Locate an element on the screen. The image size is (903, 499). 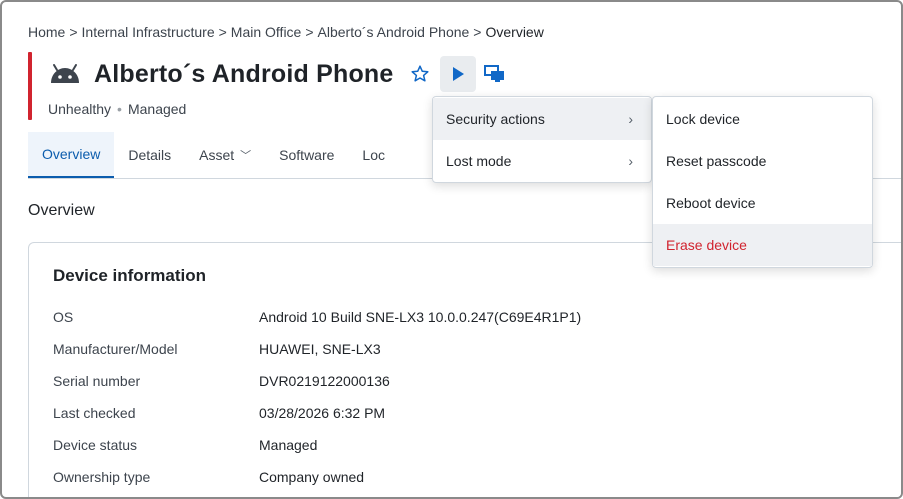
menu-item-lost-mode: Lost mode › is located at coordinates (542, 161).